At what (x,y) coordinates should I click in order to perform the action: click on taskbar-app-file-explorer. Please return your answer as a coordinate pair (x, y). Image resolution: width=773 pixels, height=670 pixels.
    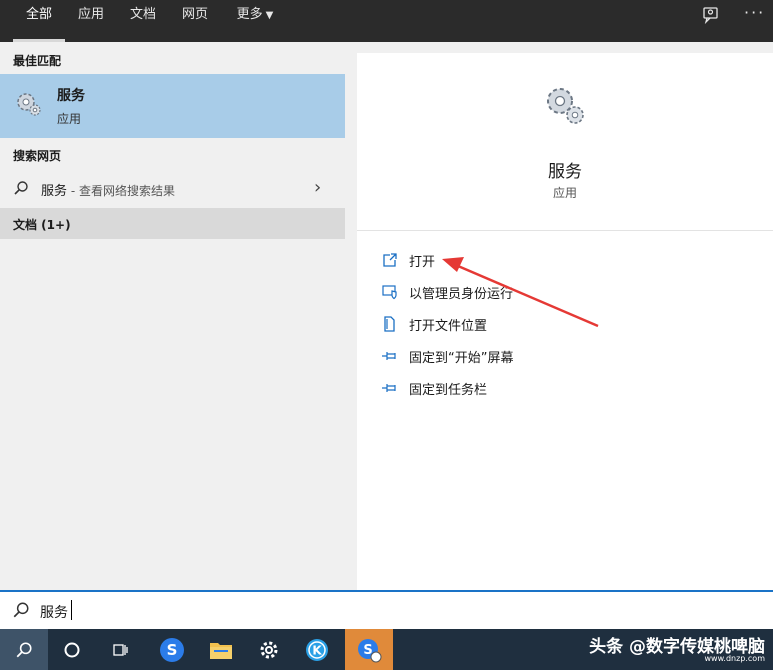
    Looking at the image, I should click on (221, 649).